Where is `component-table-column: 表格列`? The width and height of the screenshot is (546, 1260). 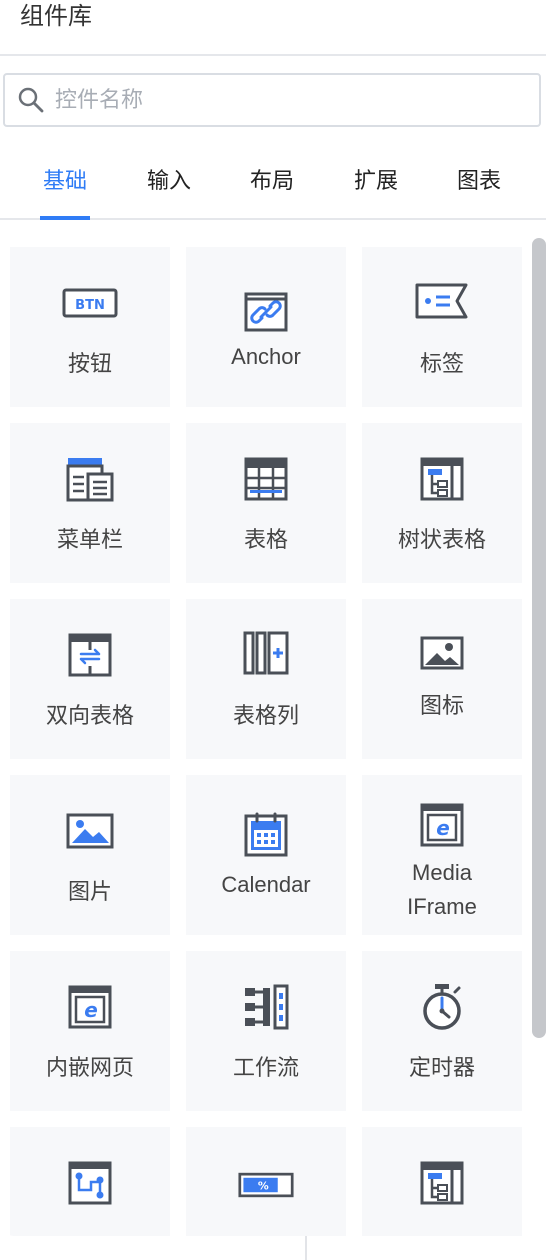
component-table-column: 表格列 is located at coordinates (266, 679).